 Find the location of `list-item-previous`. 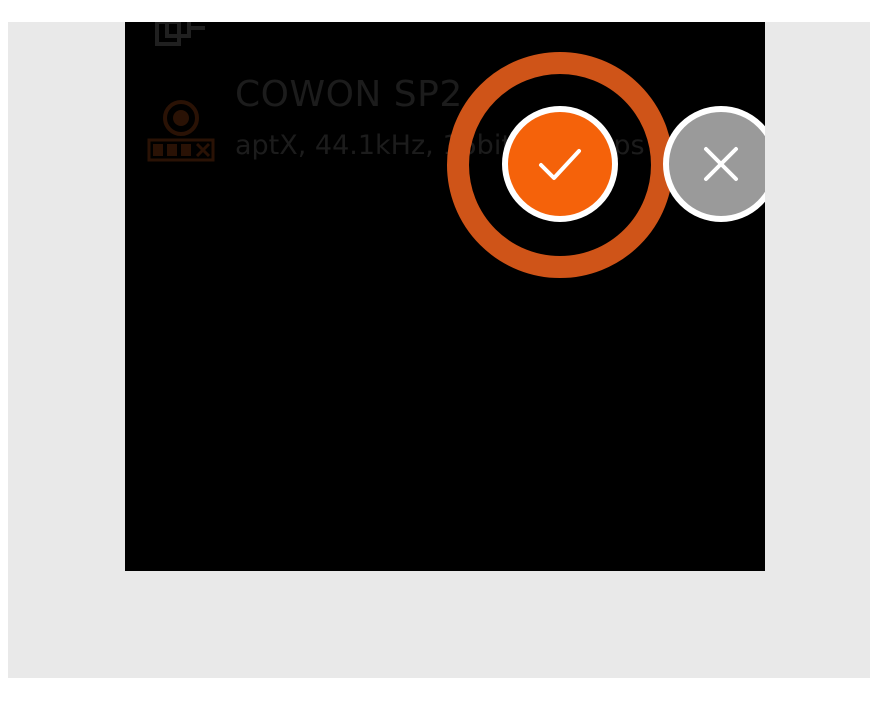

list-item-previous is located at coordinates (445, 42).